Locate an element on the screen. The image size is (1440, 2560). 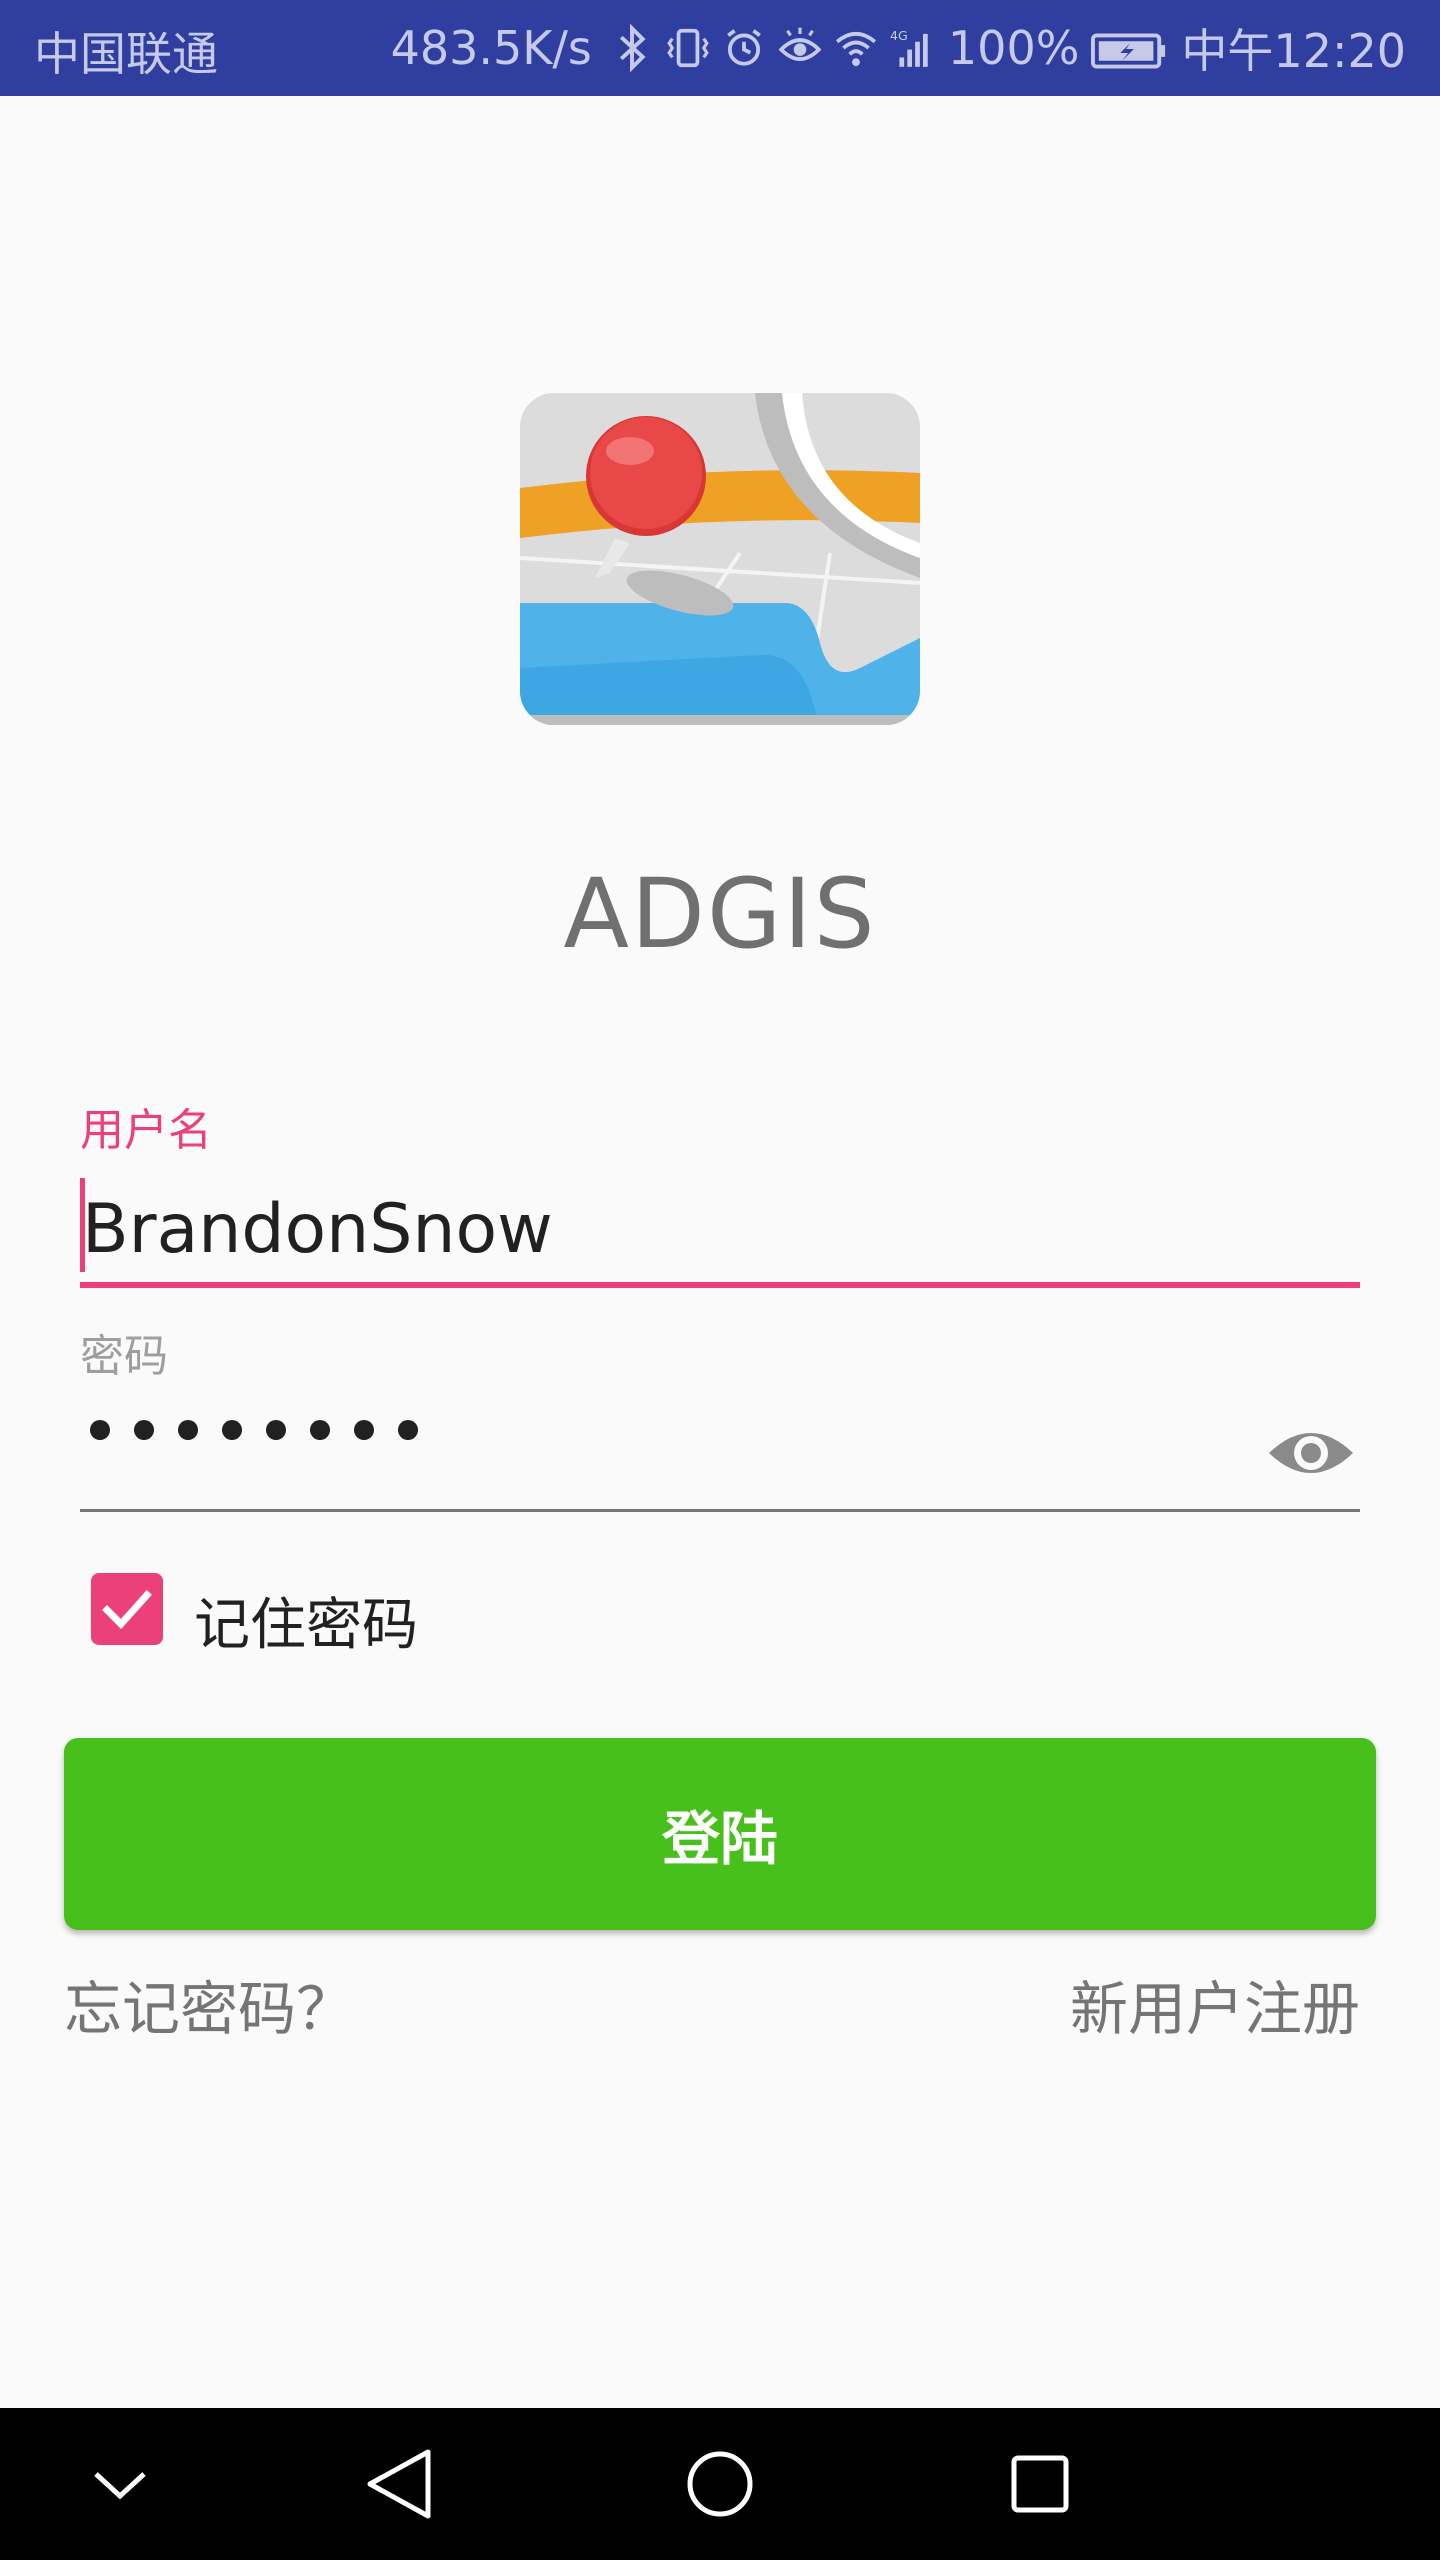
password-input: •••••••• is located at coordinates (660, 1445).